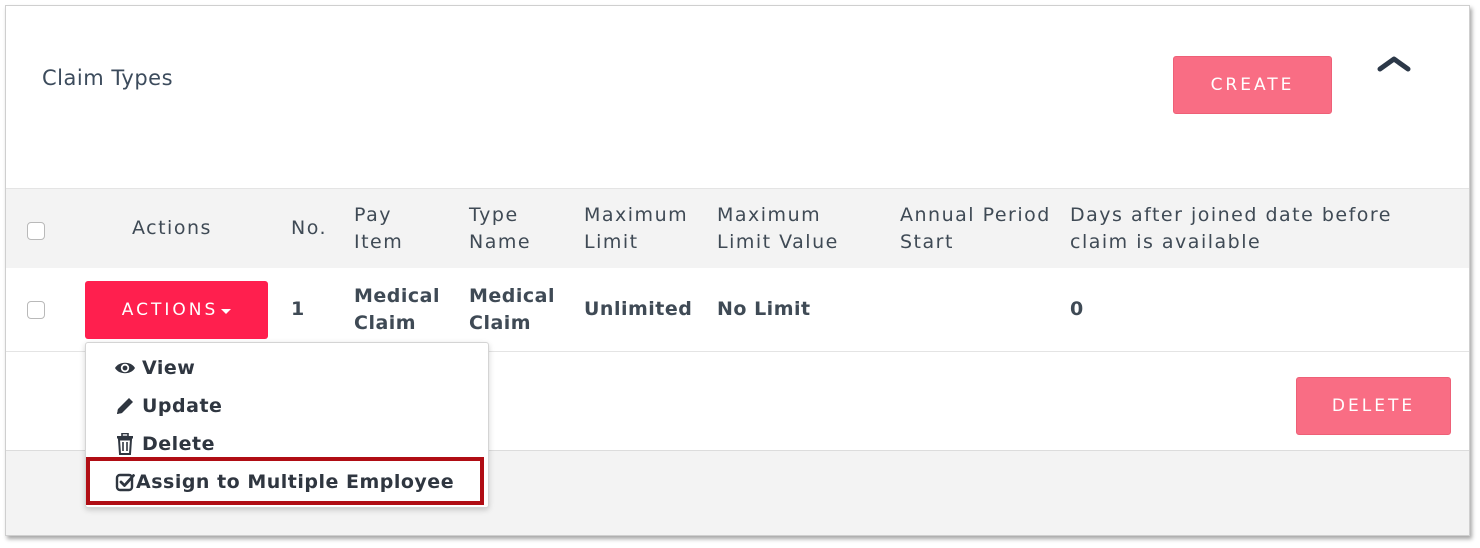 The height and width of the screenshot is (548, 1480). Describe the element at coordinates (1252, 85) in the screenshot. I see `create-button: CREATE` at that location.